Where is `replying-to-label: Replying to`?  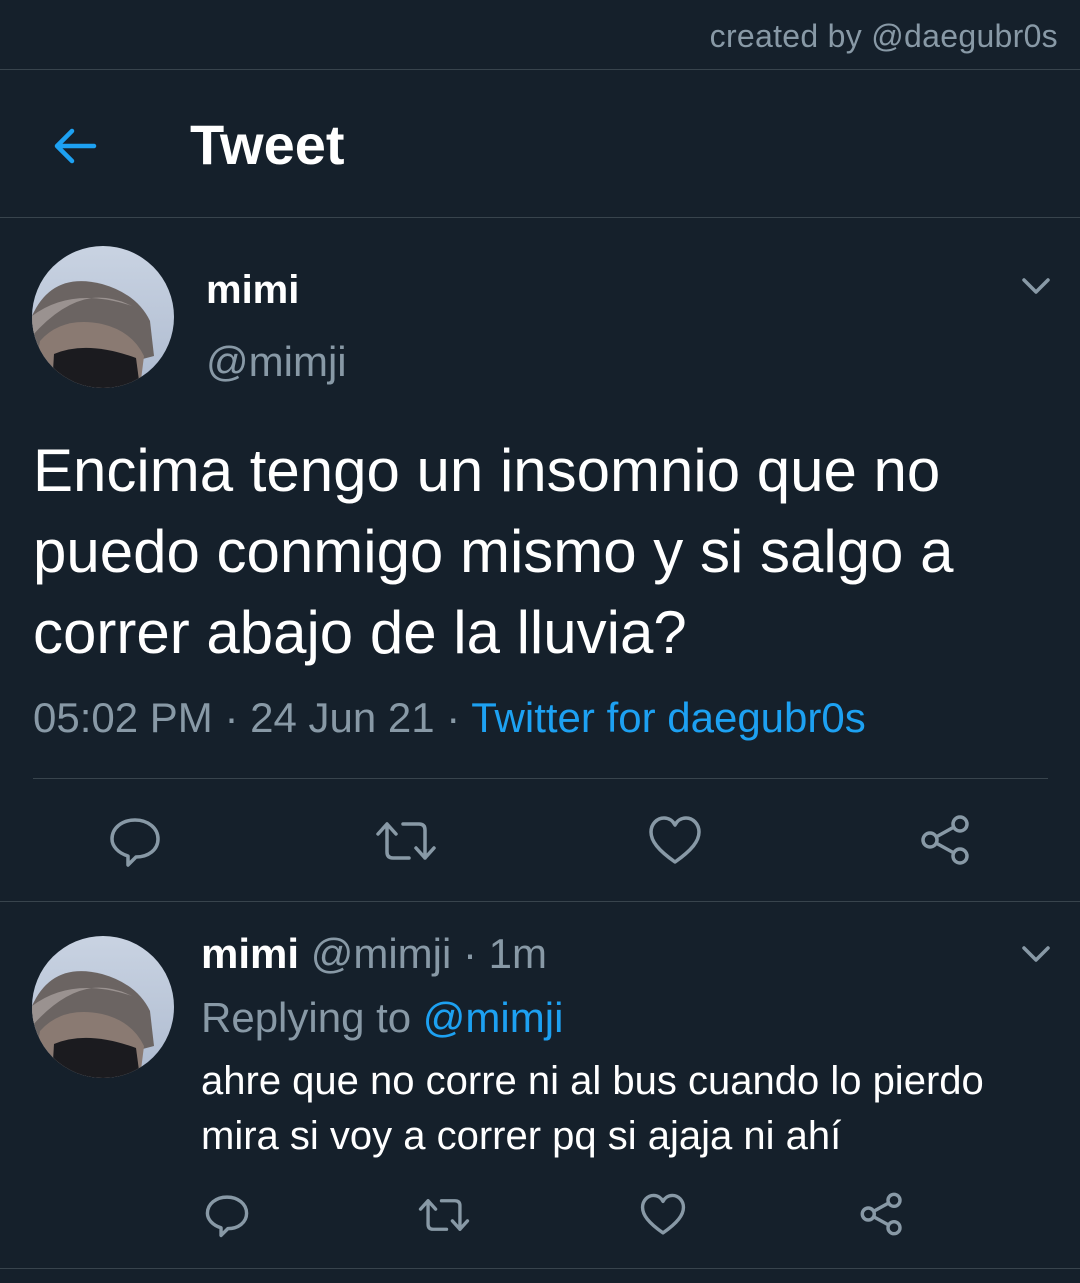 replying-to-label: Replying to is located at coordinates (306, 1017).